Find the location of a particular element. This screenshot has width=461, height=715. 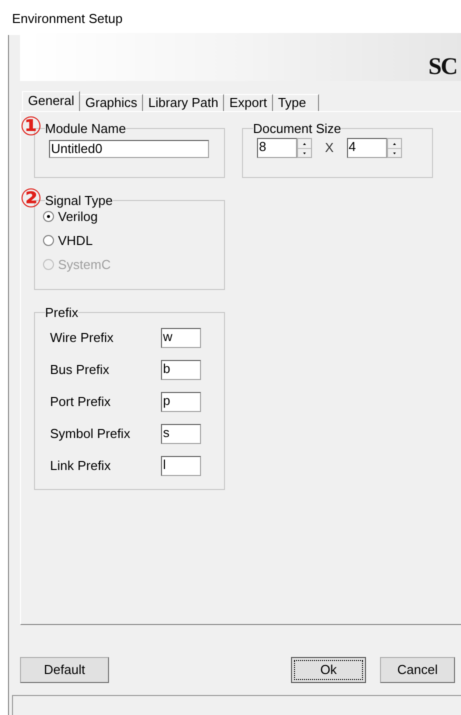

group-label: Signal Type is located at coordinates (79, 201).